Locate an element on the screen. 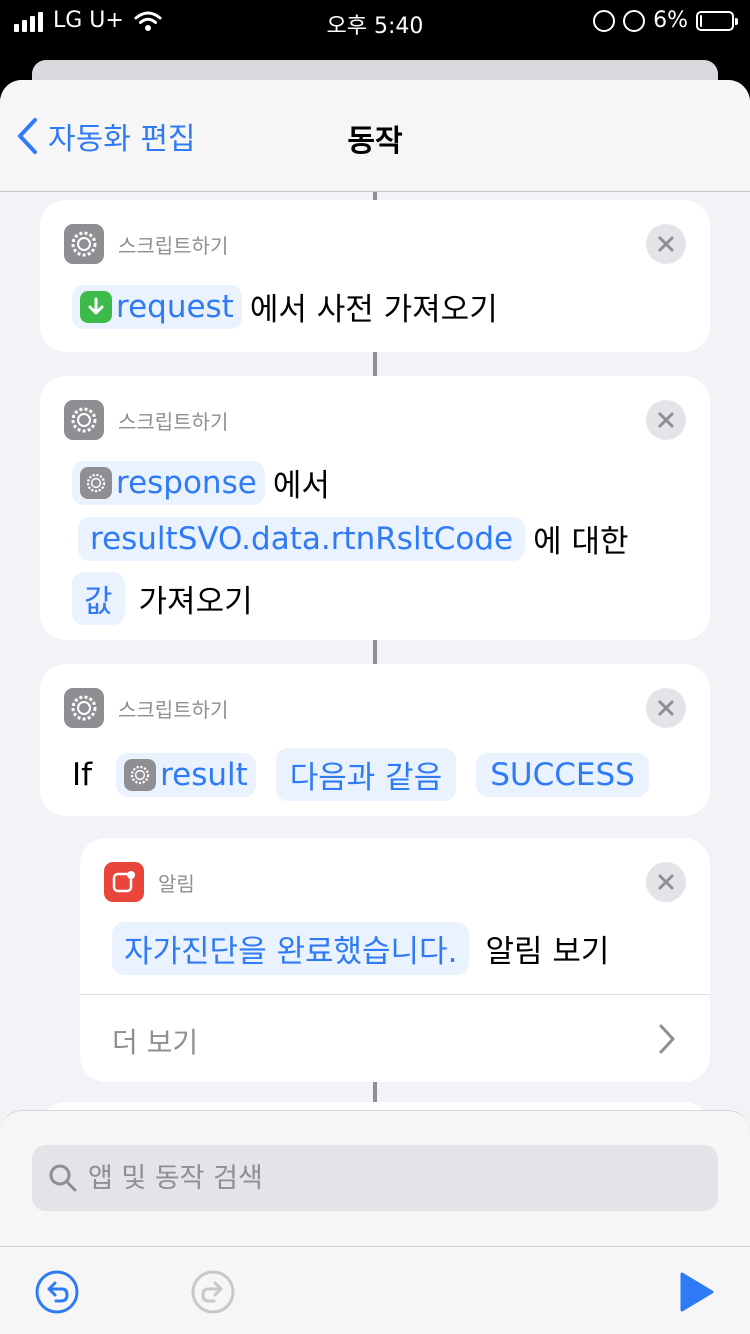 This screenshot has width=750, height=1334. undo-icon is located at coordinates (57, 1292).